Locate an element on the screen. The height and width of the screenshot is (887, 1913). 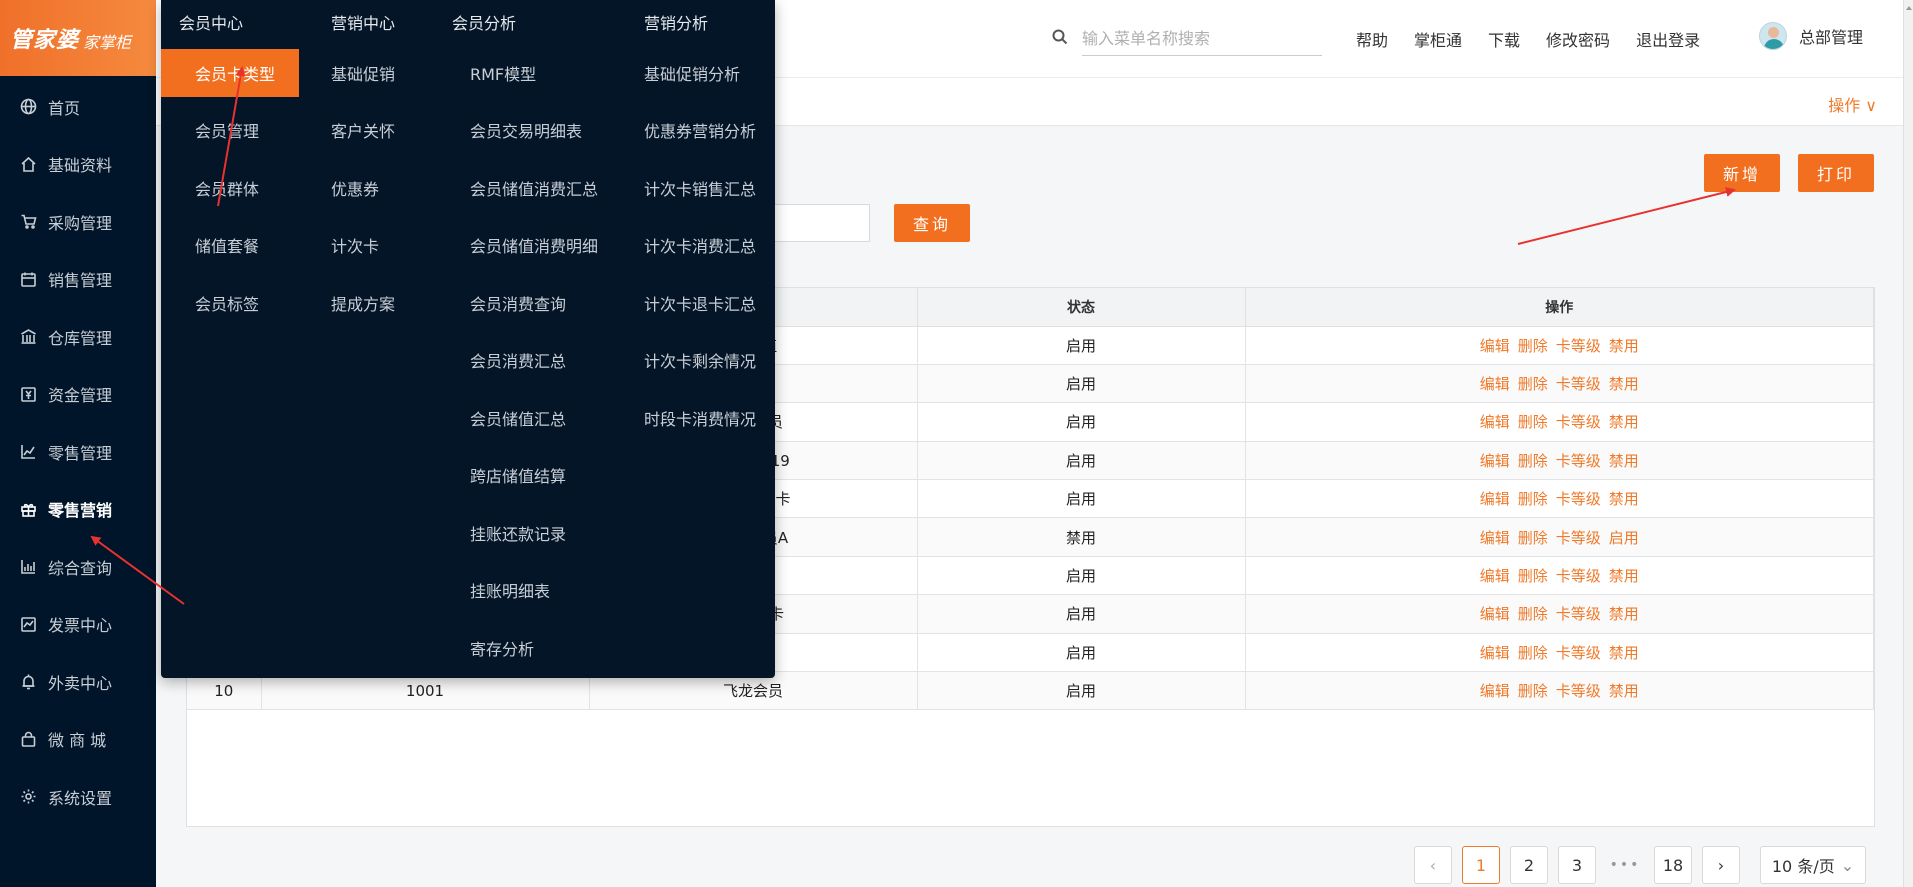
print-button: 打印 is located at coordinates (1836, 173).